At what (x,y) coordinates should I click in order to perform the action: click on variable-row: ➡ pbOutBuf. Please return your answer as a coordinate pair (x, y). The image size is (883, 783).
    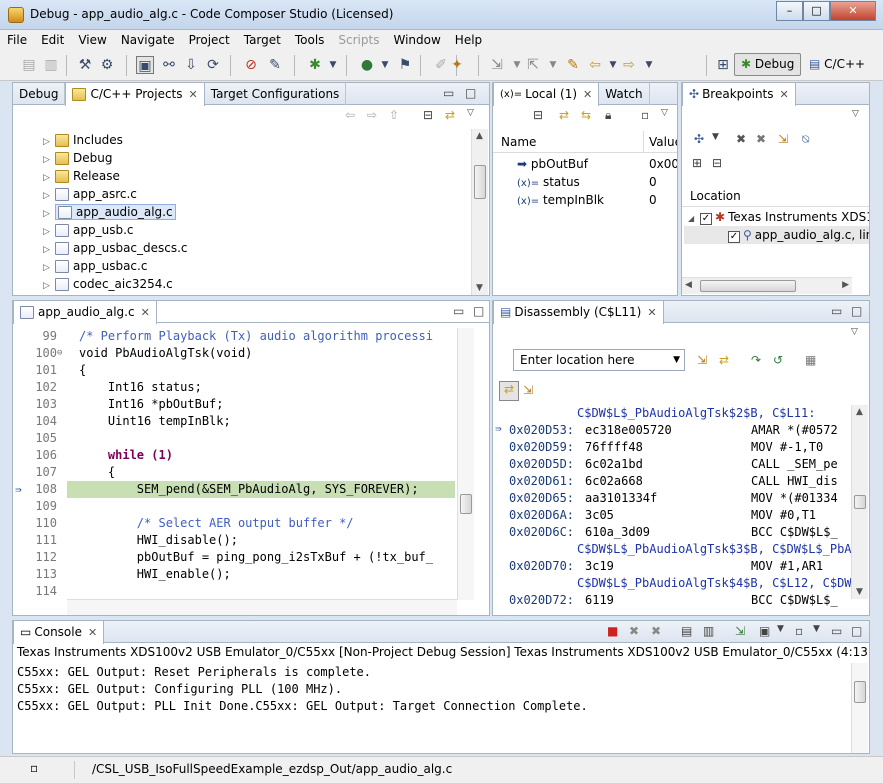
    Looking at the image, I should click on (552, 164).